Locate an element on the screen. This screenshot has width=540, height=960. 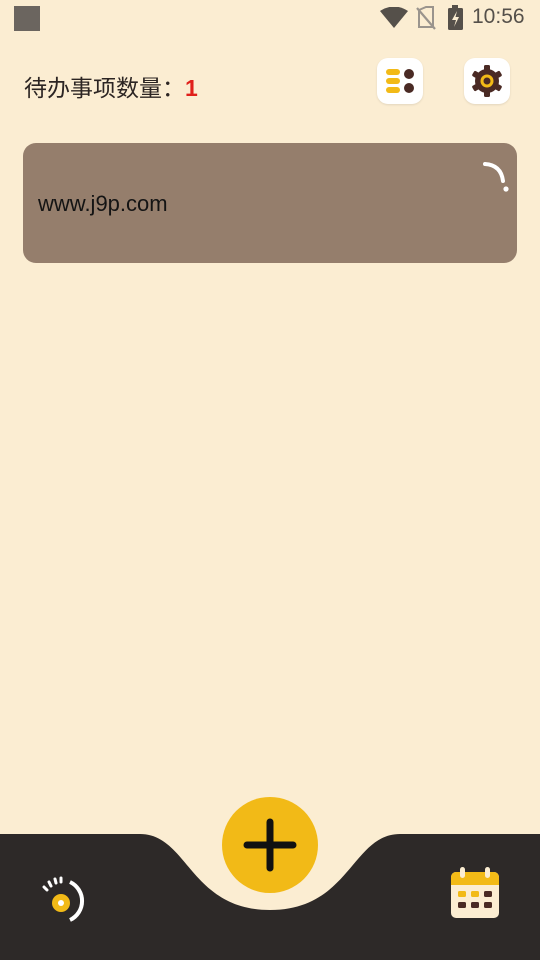
status-bar: 10:56 is located at coordinates (270, 18).